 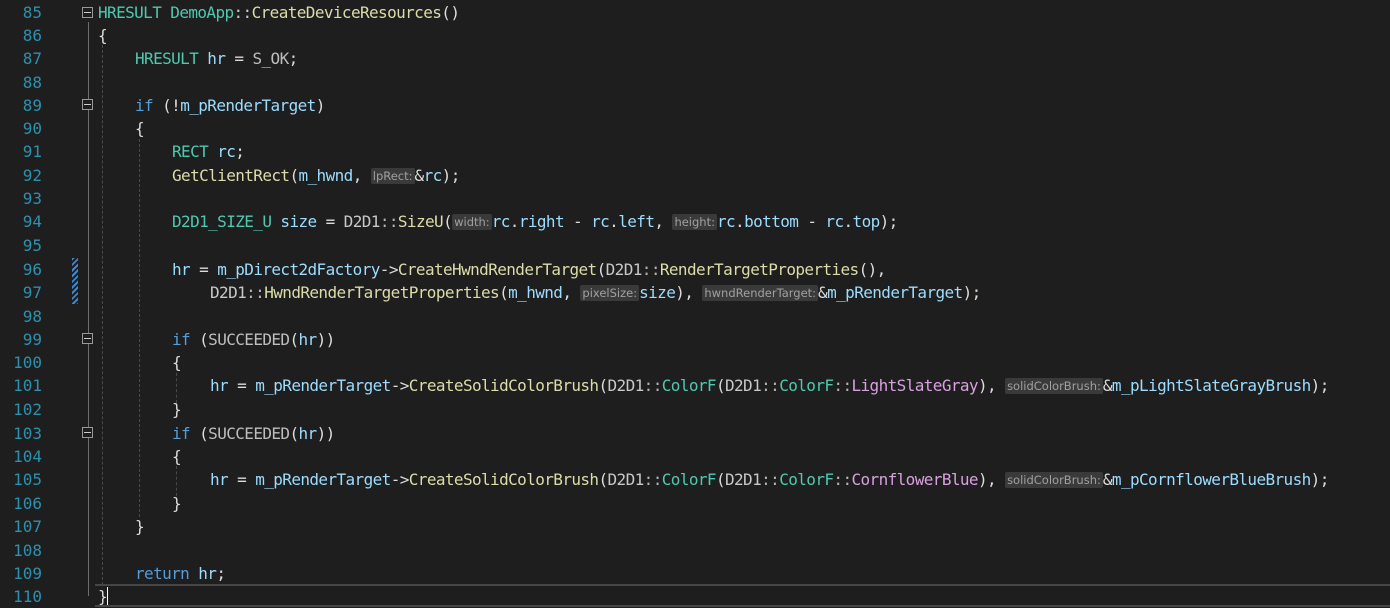 What do you see at coordinates (32, 221) in the screenshot?
I see `line-number: 94` at bounding box center [32, 221].